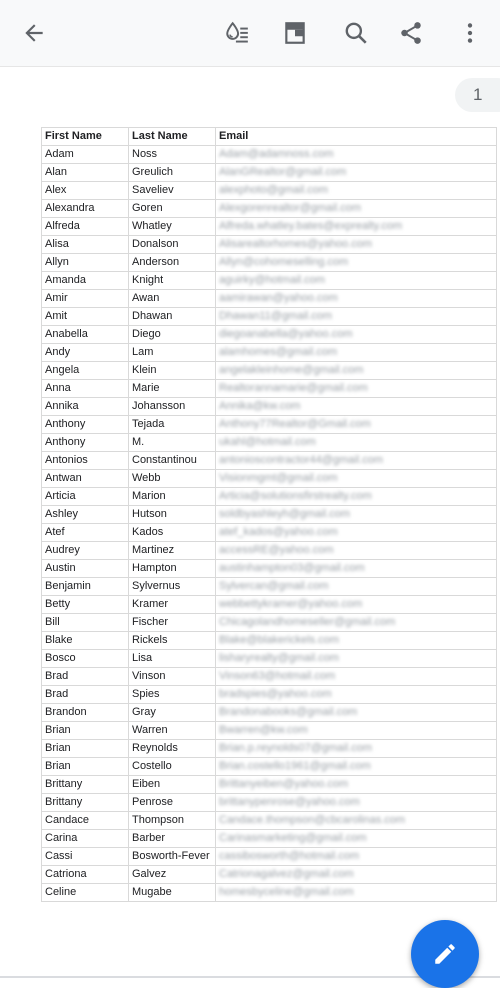 This screenshot has height=988, width=500. What do you see at coordinates (269, 334) in the screenshot?
I see `table-row: Anabella Diego diegoanabella@yahoo.com` at bounding box center [269, 334].